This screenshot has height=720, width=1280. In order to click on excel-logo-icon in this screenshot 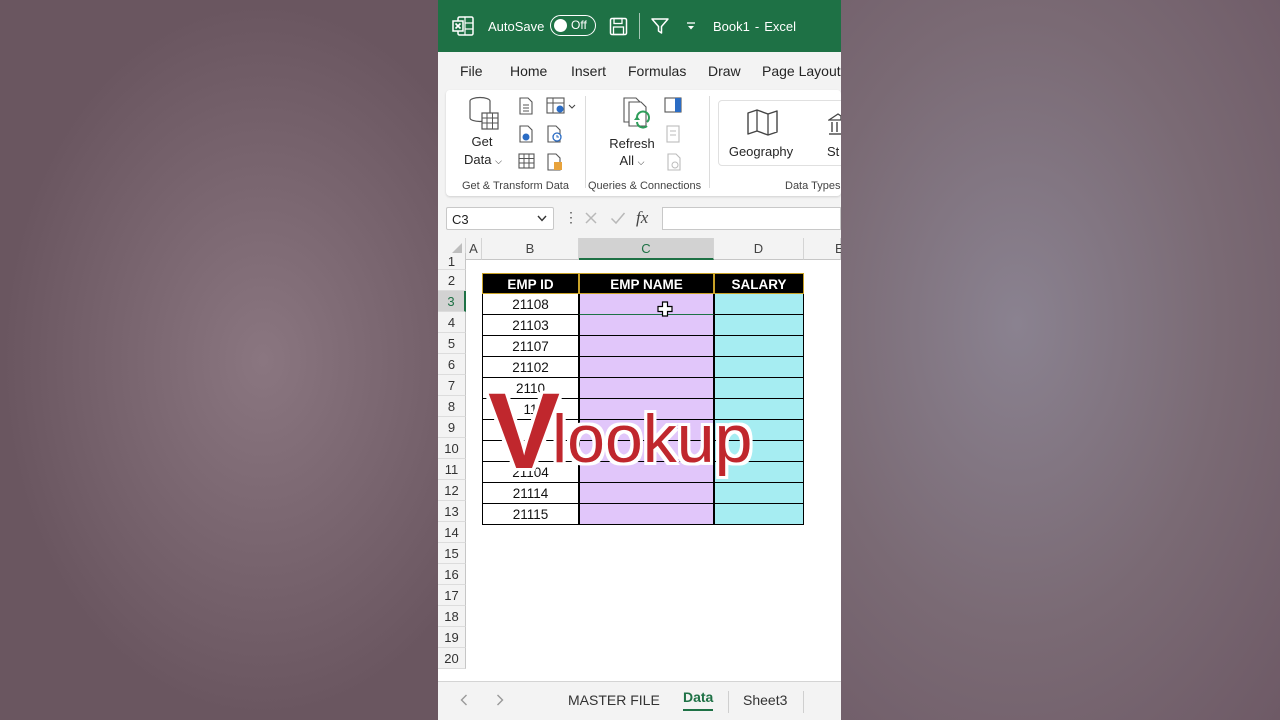, I will do `click(463, 26)`.